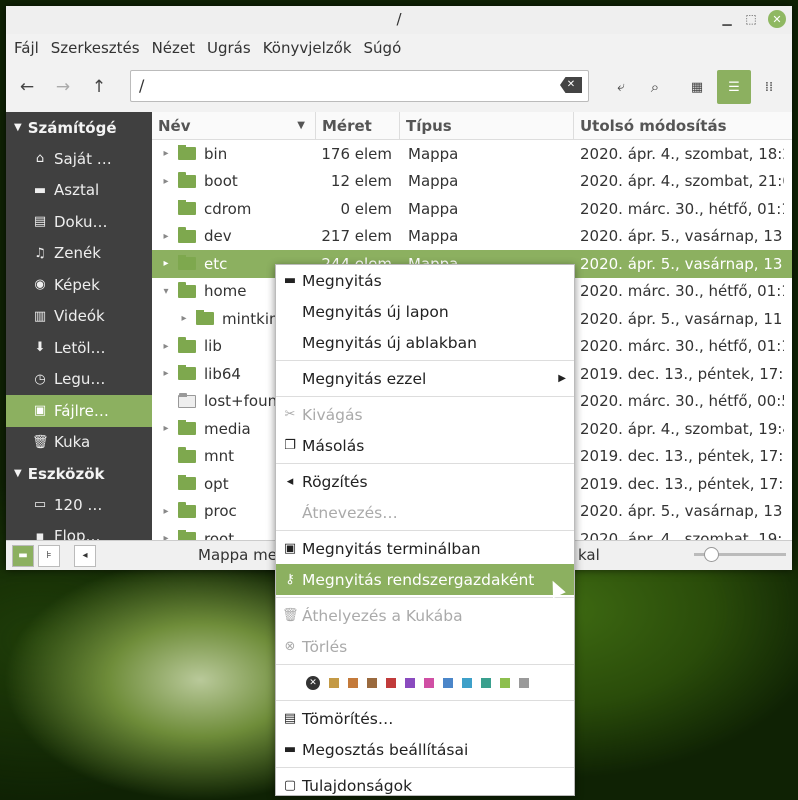  I want to click on menu-help: Súgó, so click(383, 48).